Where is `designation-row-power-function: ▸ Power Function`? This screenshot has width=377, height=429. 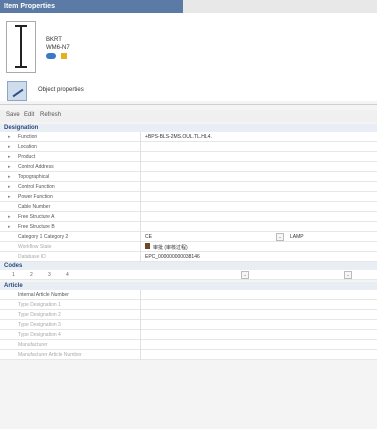 designation-row-power-function: ▸ Power Function is located at coordinates (188, 197).